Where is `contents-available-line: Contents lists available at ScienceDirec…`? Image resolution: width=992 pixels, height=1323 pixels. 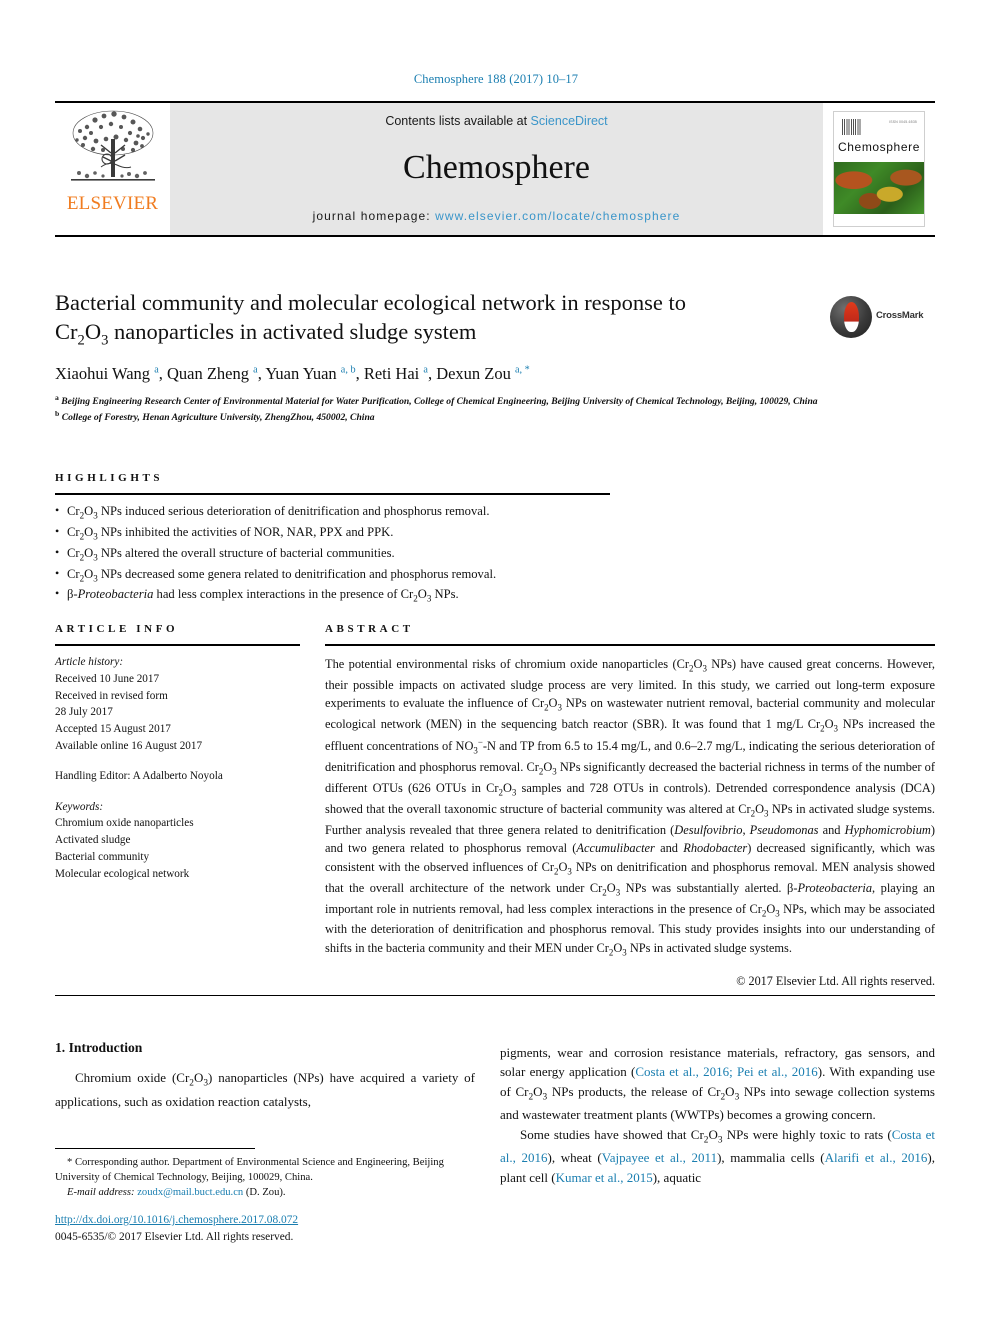
contents-available-line: Contents lists available at ScienceDirec… is located at coordinates (496, 121).